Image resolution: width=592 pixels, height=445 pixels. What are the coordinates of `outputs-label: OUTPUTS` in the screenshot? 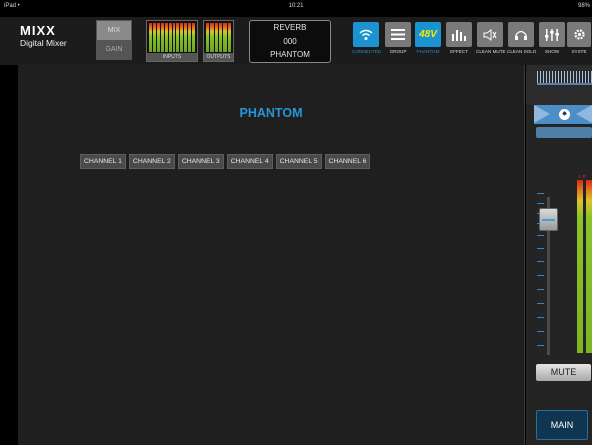 It's located at (218, 57).